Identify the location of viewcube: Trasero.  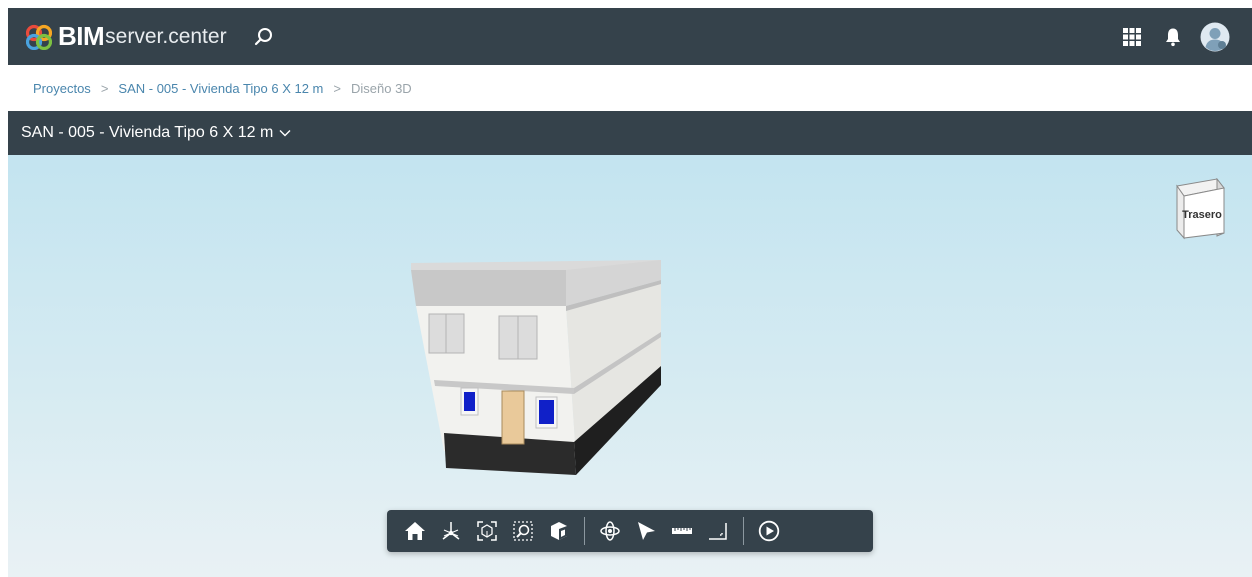
(1198, 210).